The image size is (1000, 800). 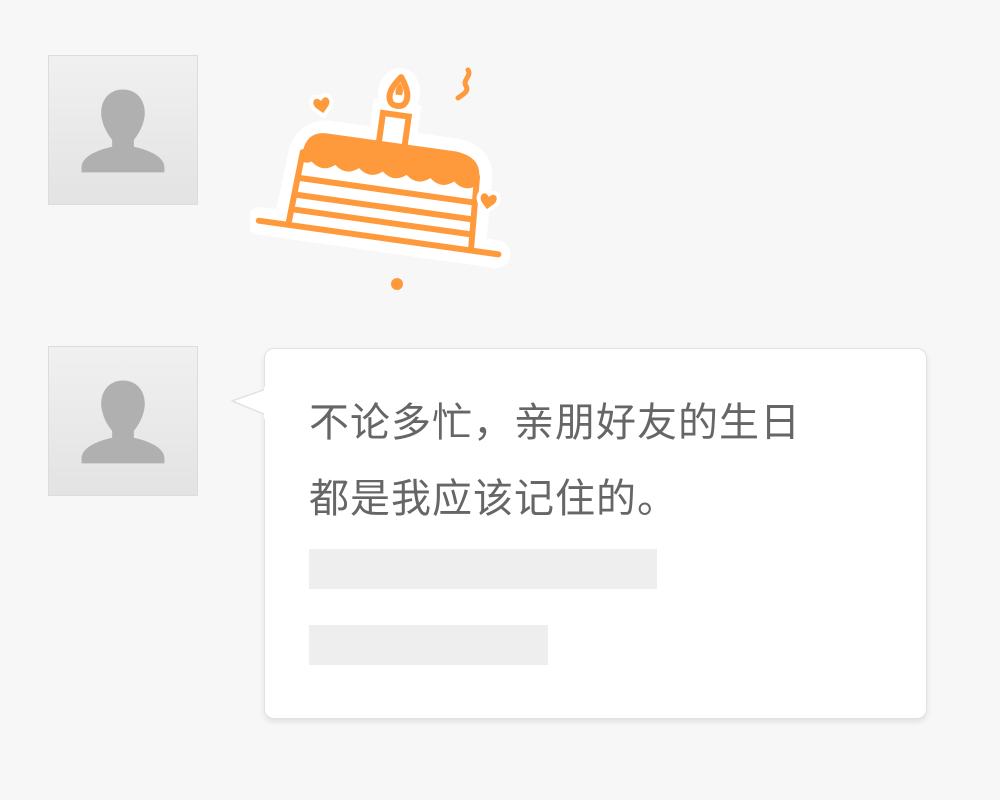 I want to click on birthday-cake-sticker, so click(x=385, y=182).